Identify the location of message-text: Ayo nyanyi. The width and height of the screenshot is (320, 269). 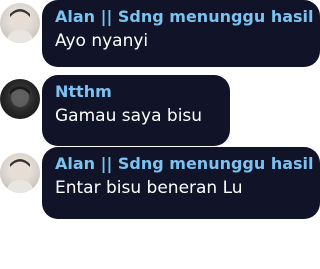
(102, 41).